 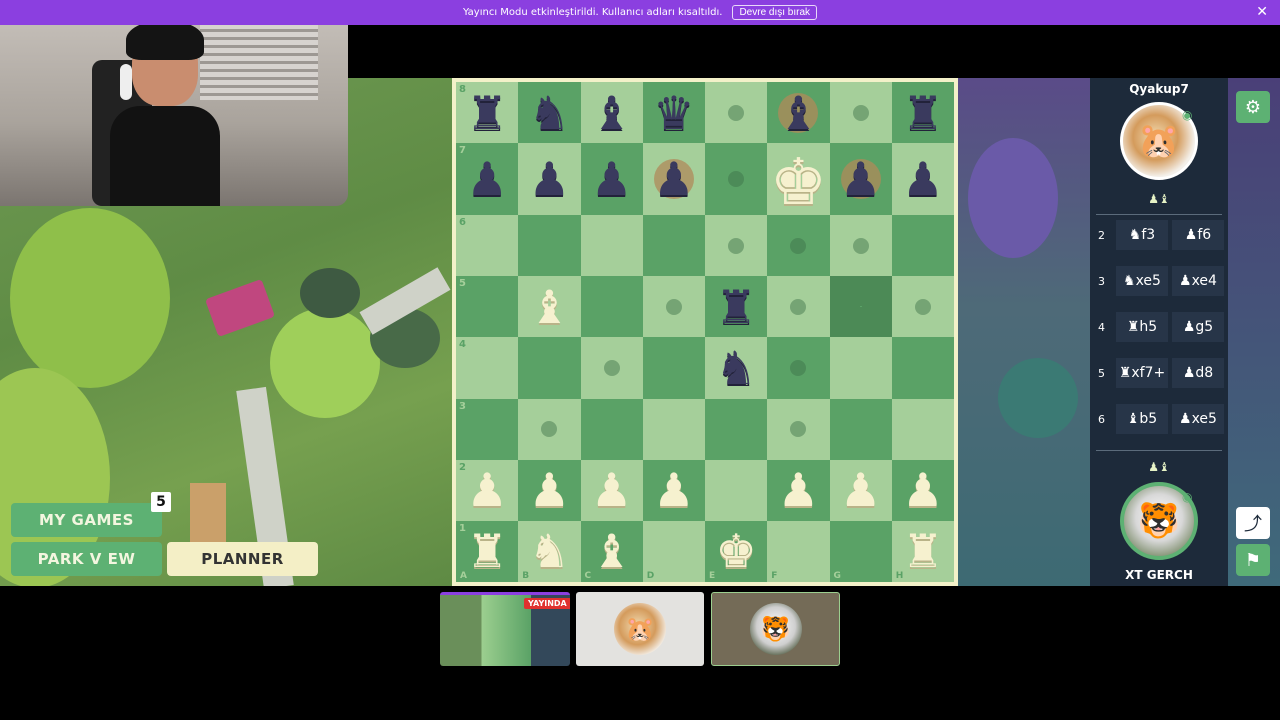 What do you see at coordinates (1142, 373) in the screenshot?
I see `white-move: ♜xf7+` at bounding box center [1142, 373].